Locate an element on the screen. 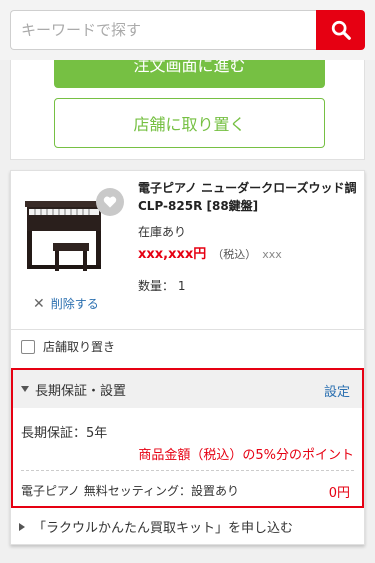  store-pickup-button: 店舗に取り置く is located at coordinates (189, 123).